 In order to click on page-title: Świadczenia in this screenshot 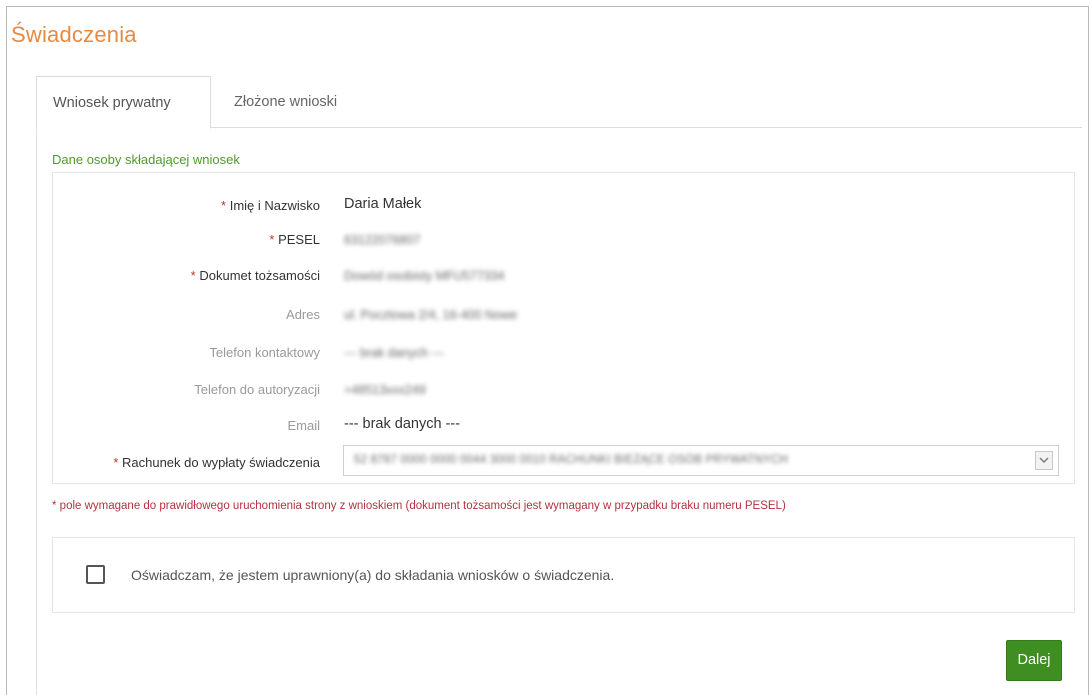, I will do `click(74, 34)`.